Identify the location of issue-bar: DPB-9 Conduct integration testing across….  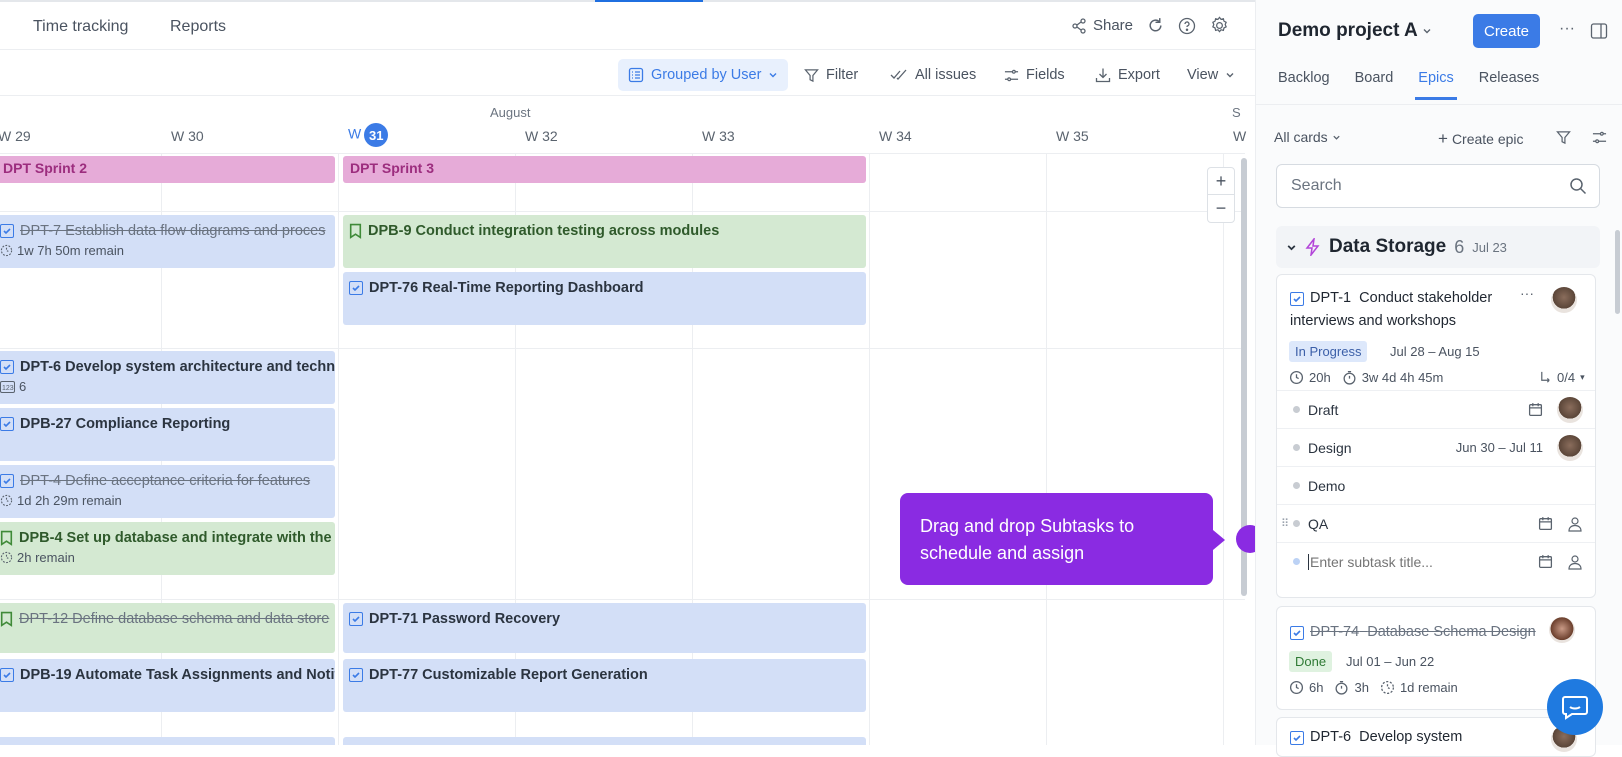
(604, 241).